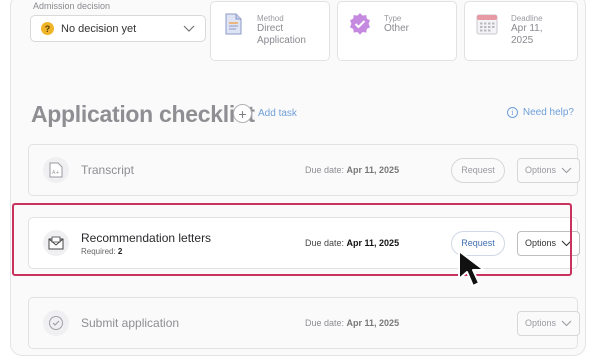 This screenshot has width=593, height=356. What do you see at coordinates (478, 170) in the screenshot?
I see `request-button: Request` at bounding box center [478, 170].